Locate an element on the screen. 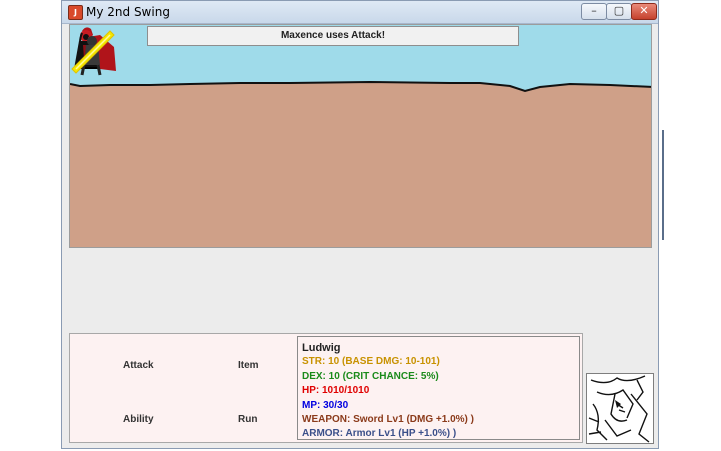  character-name: Ludwig is located at coordinates (321, 348).